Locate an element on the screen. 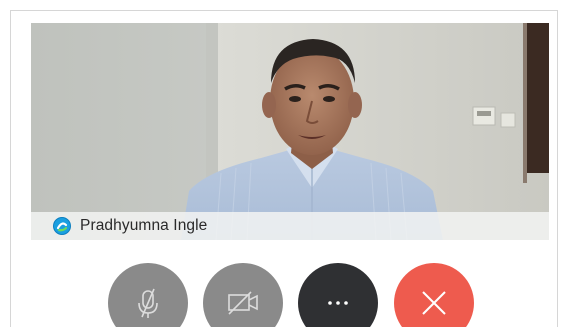 The image size is (570, 327). mute-button is located at coordinates (148, 295).